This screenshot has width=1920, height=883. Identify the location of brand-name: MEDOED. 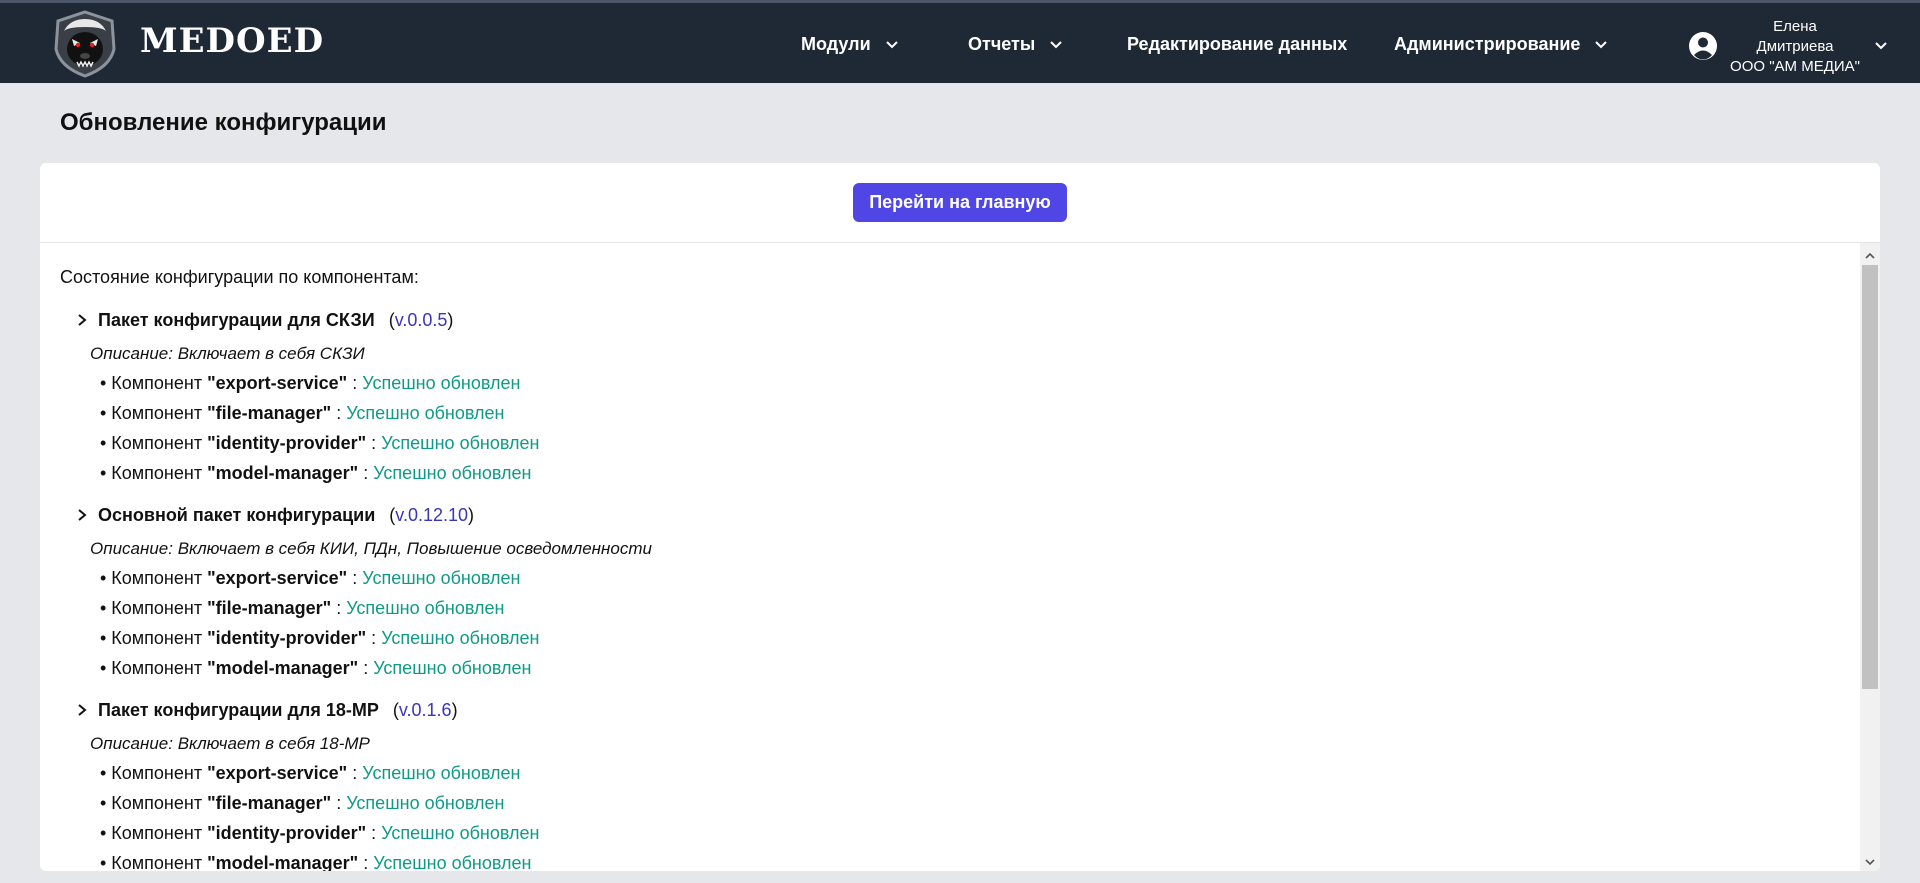
(232, 41).